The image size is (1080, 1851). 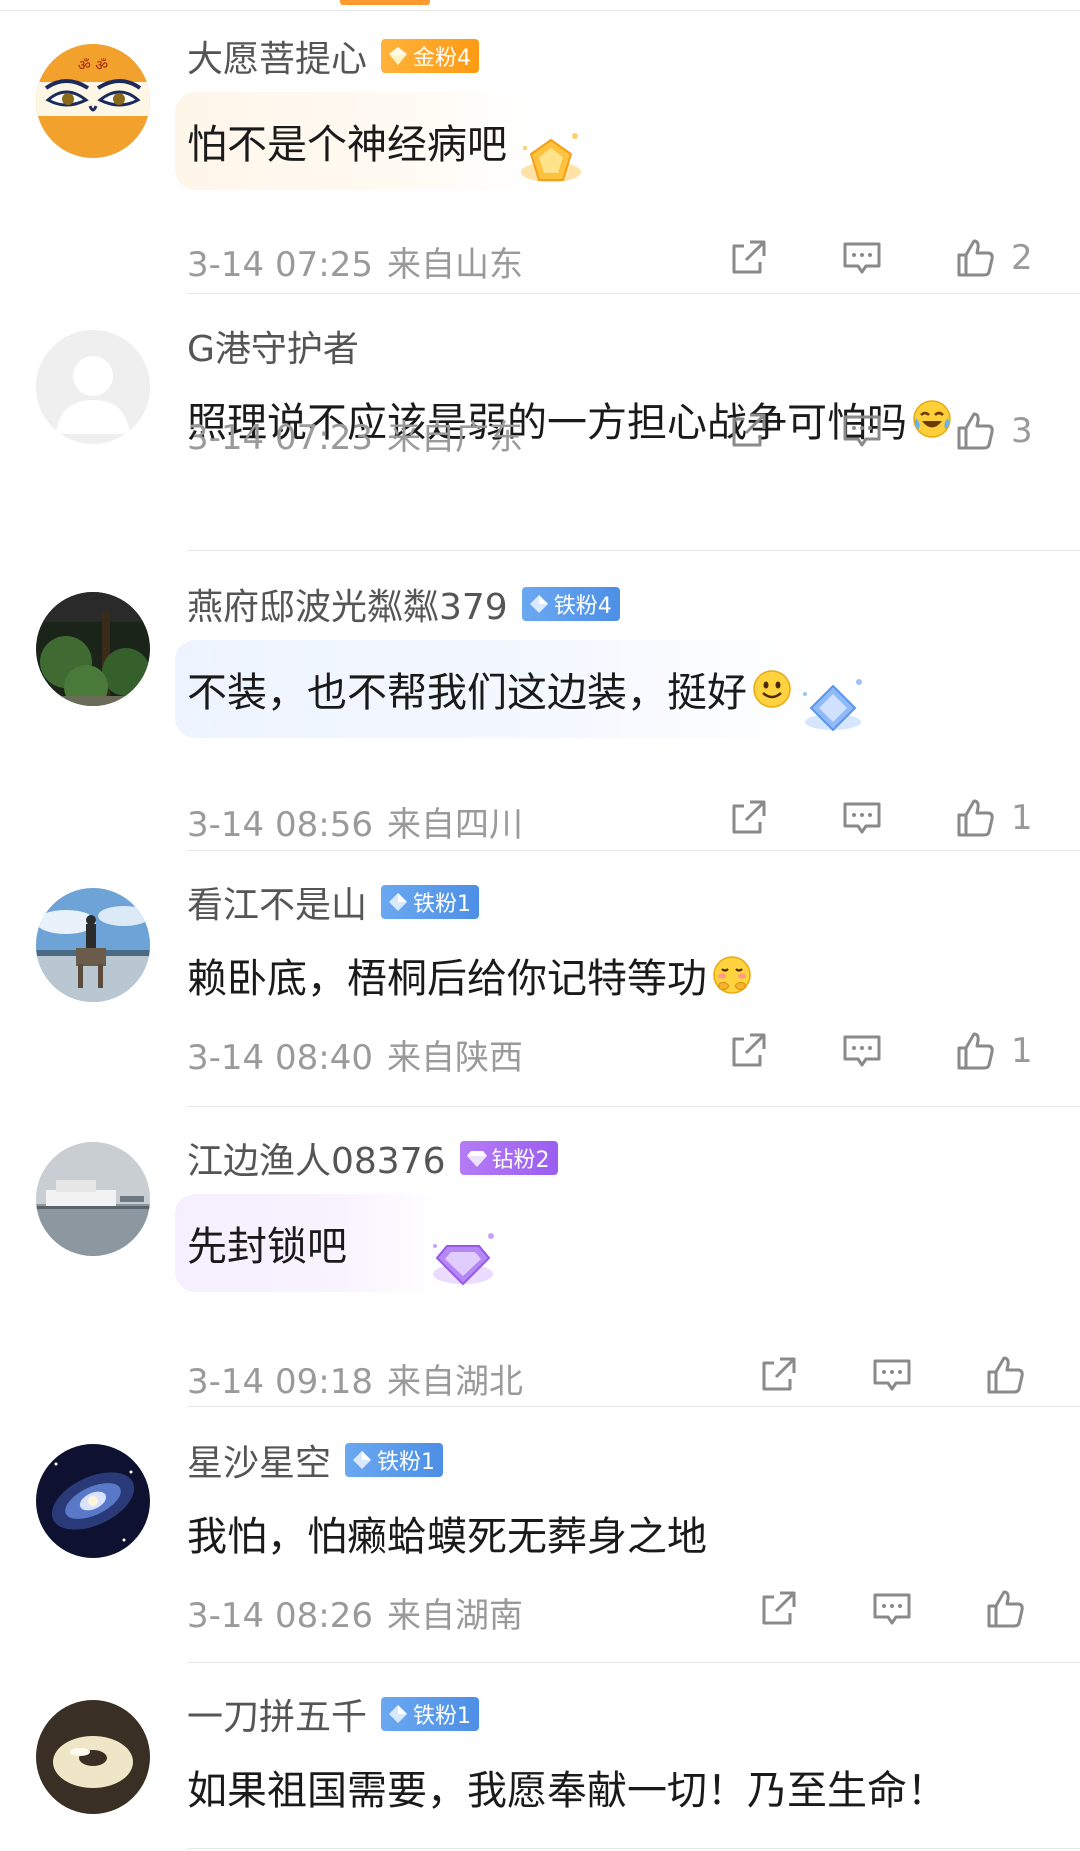 I want to click on badge-label: 金粉4, so click(x=442, y=58).